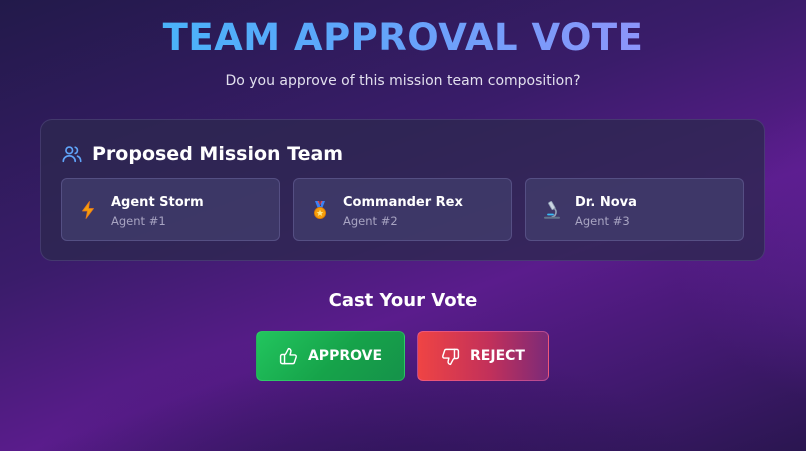  What do you see at coordinates (370, 221) in the screenshot?
I see `agent-id: Agent #2` at bounding box center [370, 221].